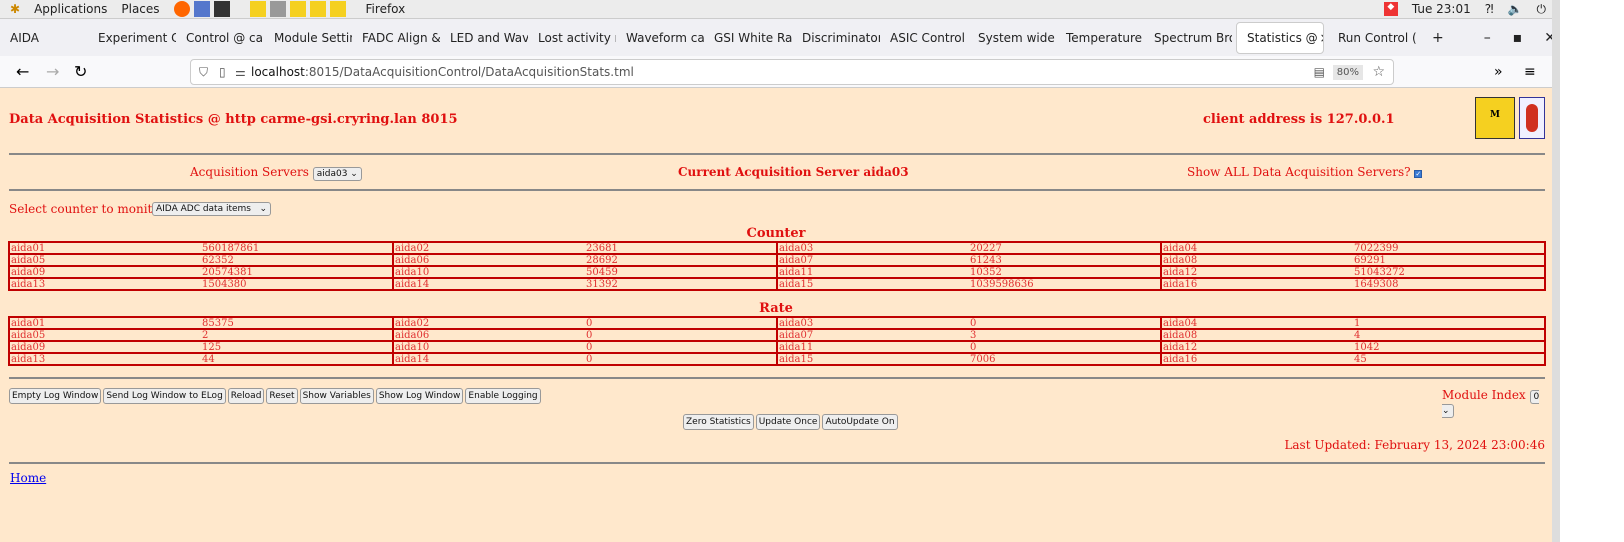 The width and height of the screenshot is (1624, 542). What do you see at coordinates (776, 233) in the screenshot?
I see `counter-title: Counter` at bounding box center [776, 233].